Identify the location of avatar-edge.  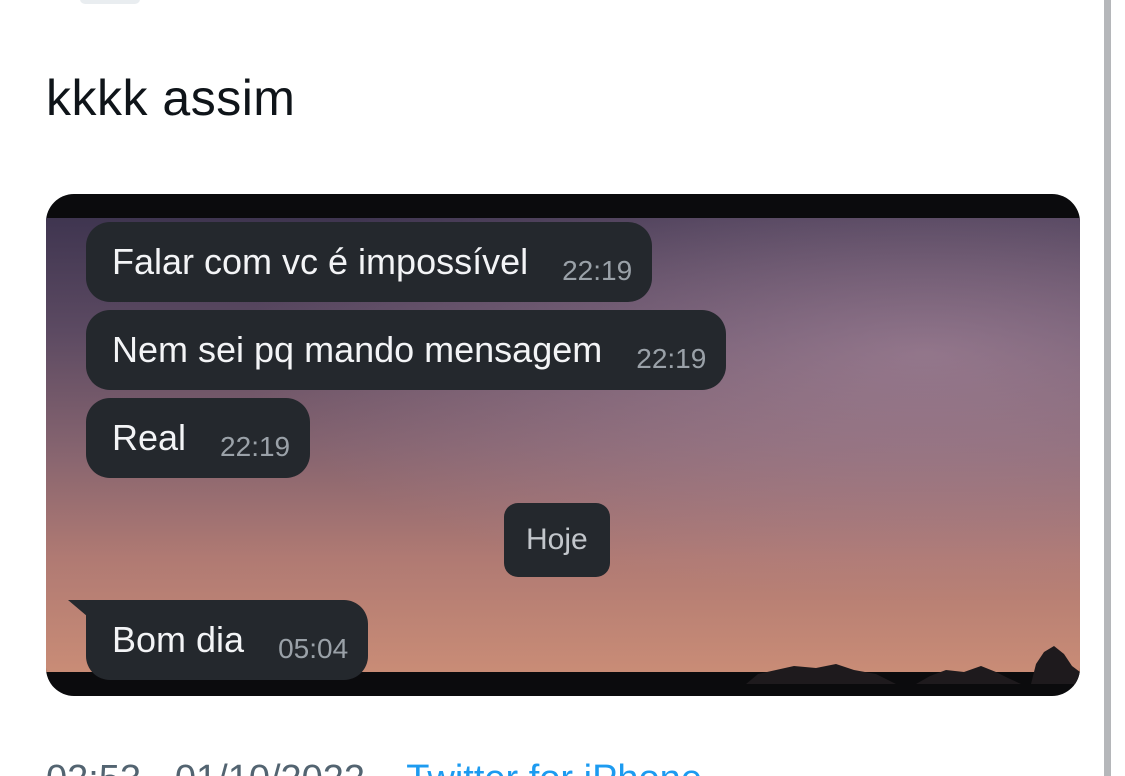
(110, 2).